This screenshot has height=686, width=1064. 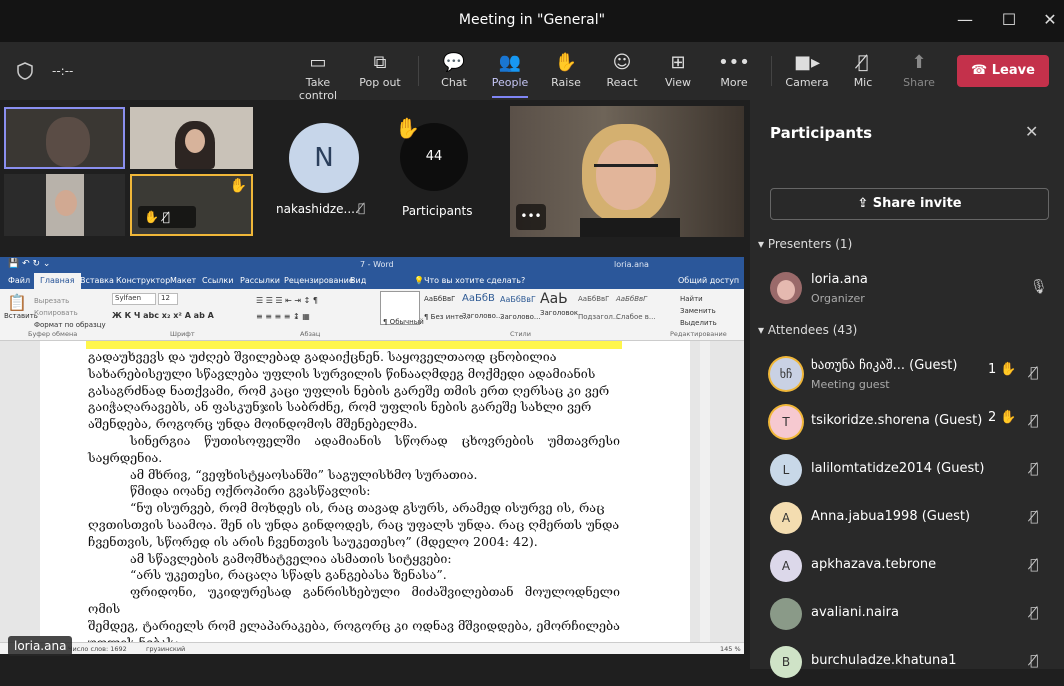 What do you see at coordinates (510, 74) in the screenshot?
I see `people-button: 👥 People` at bounding box center [510, 74].